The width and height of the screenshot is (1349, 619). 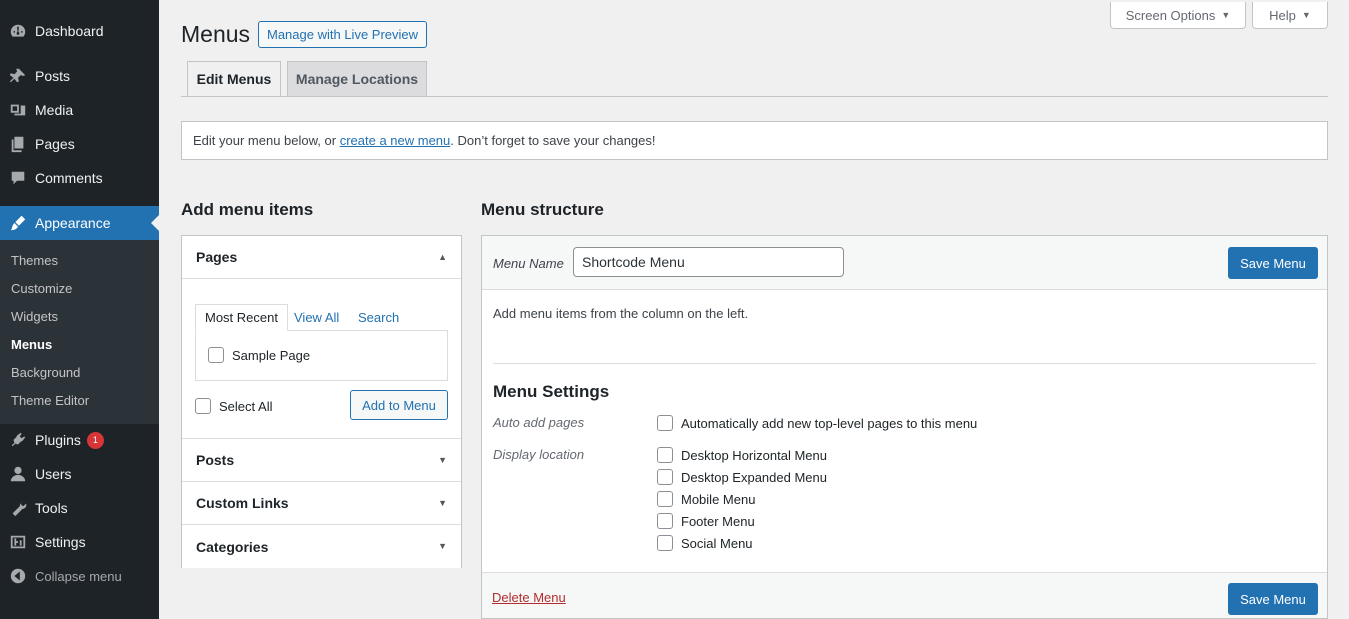 I want to click on media-icon, so click(x=18, y=110).